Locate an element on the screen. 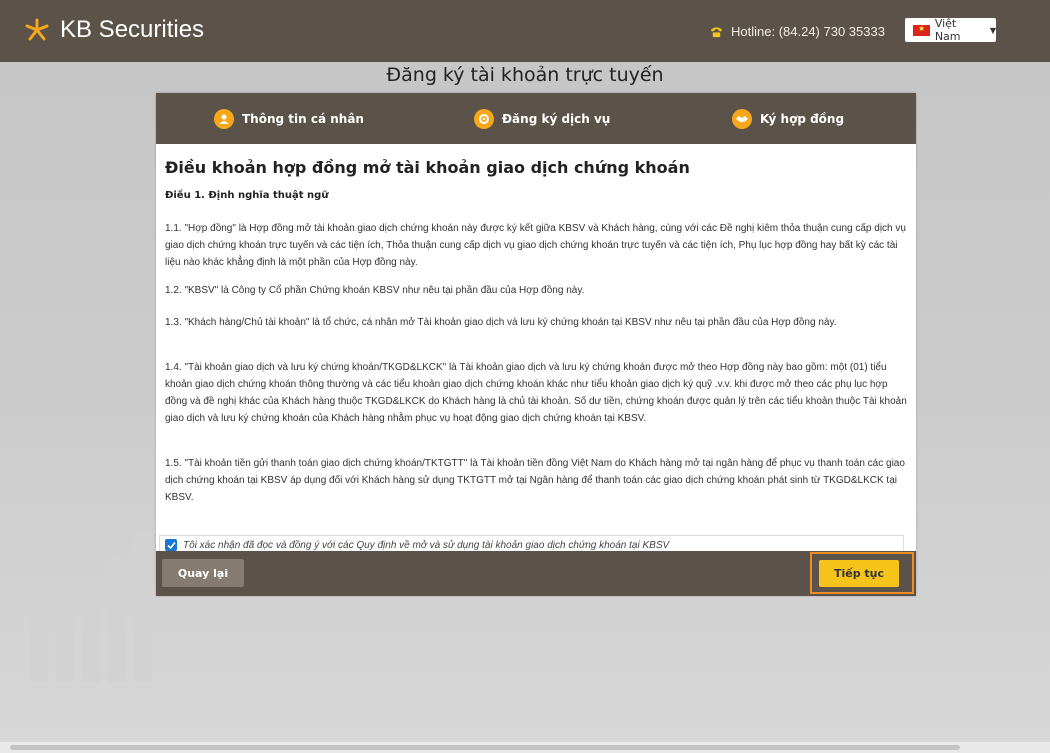 The height and width of the screenshot is (753, 1050). hotline: Hotline: (84.24) 730 35333 is located at coordinates (797, 31).